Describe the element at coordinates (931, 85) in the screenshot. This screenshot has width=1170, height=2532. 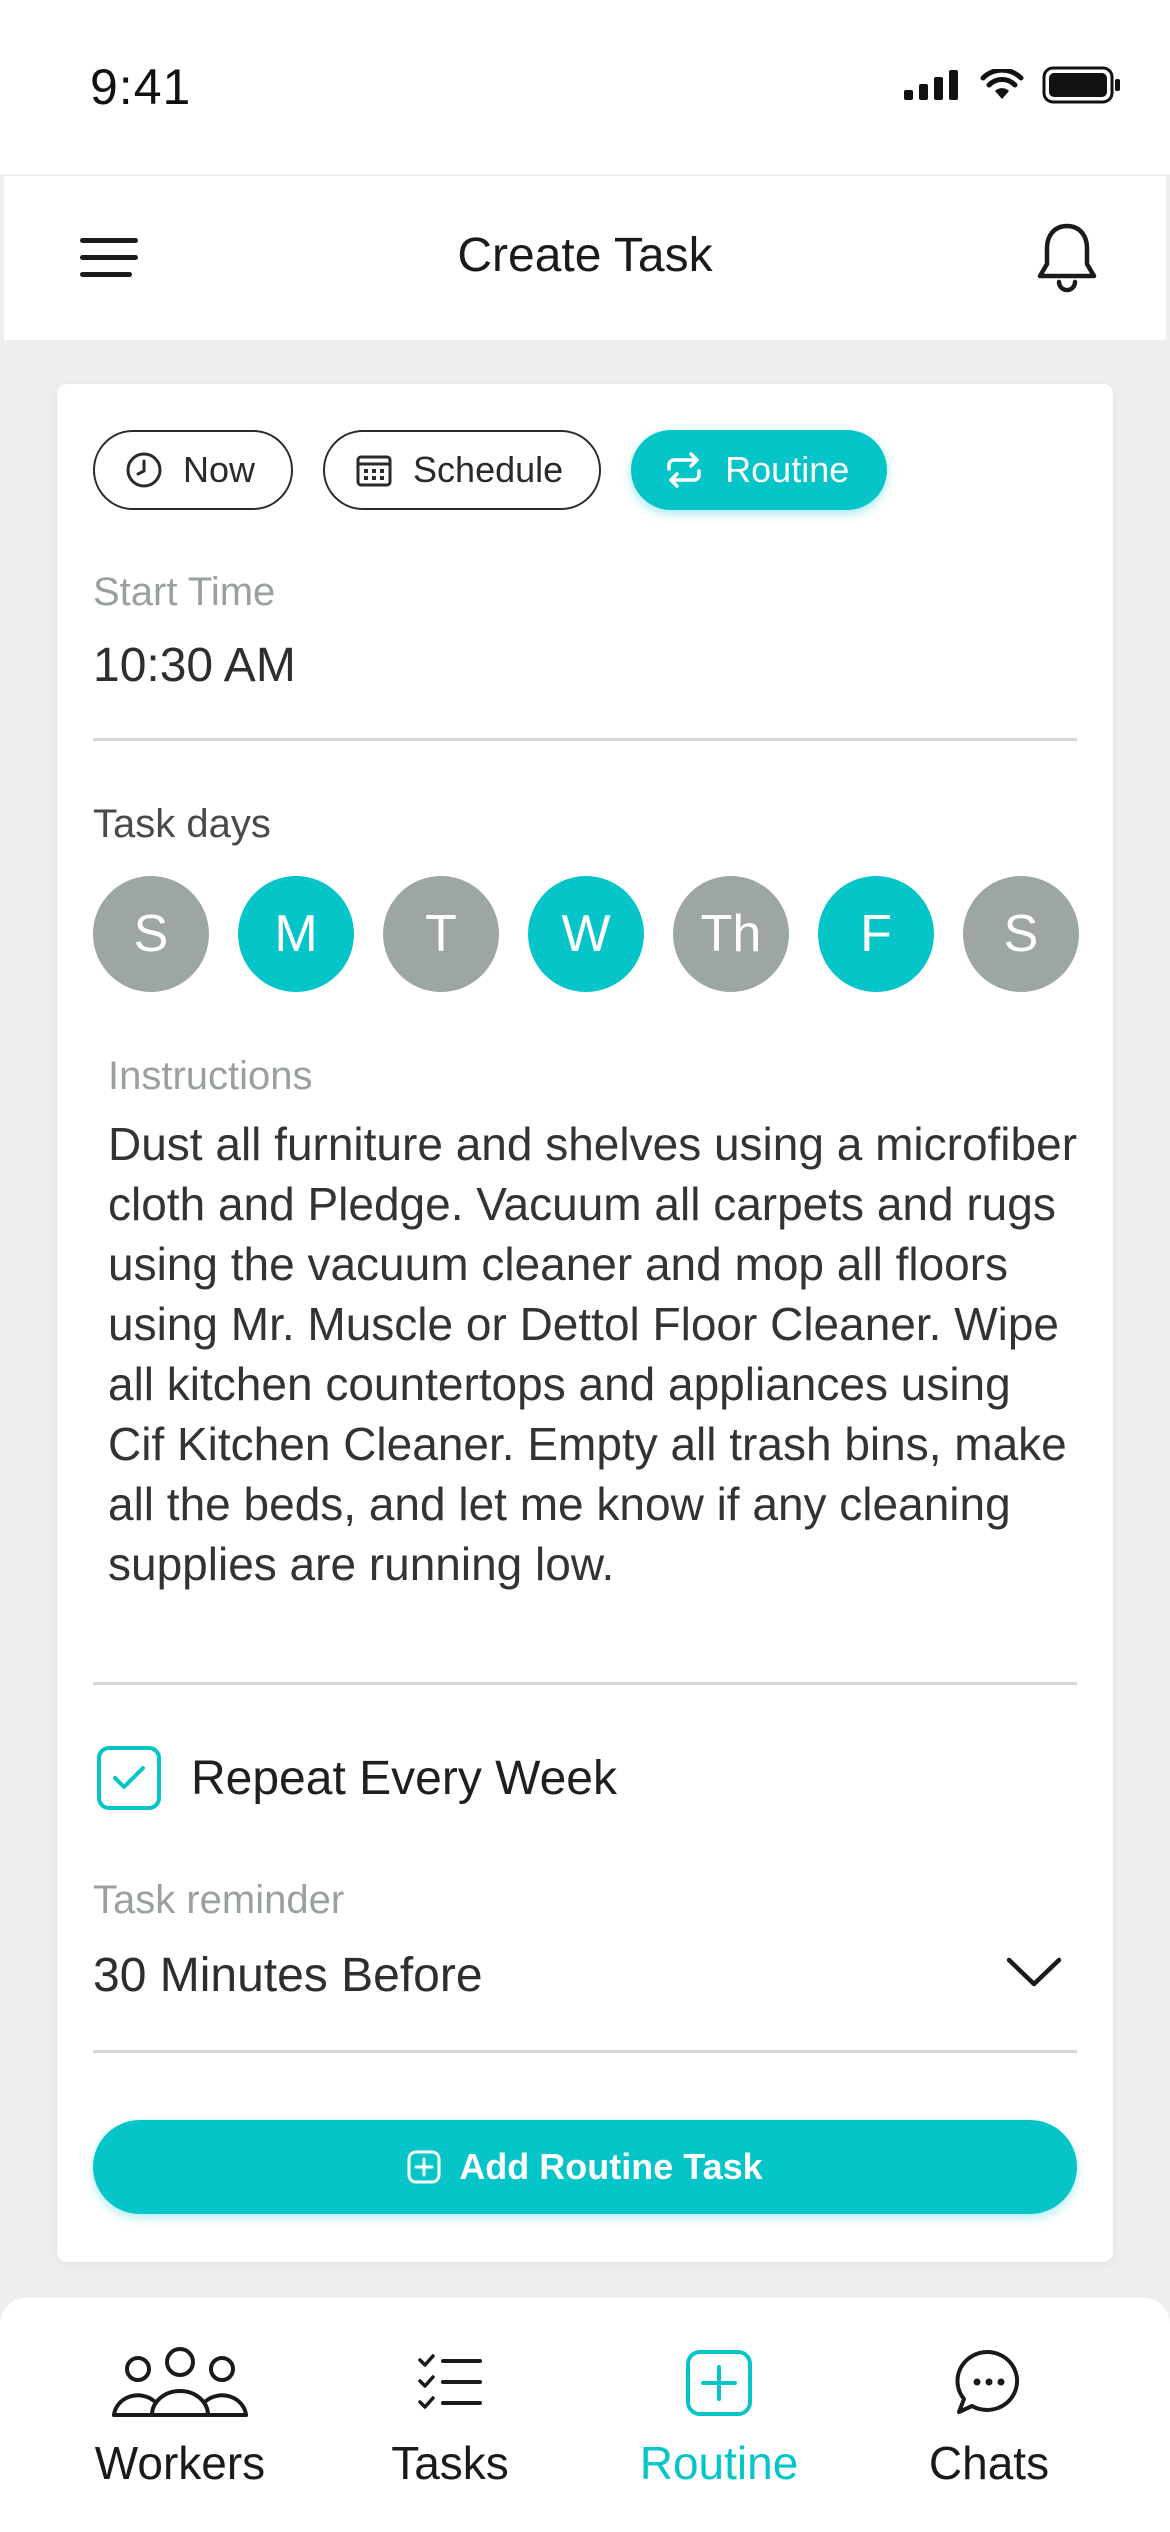
I see `signal-icon` at that location.